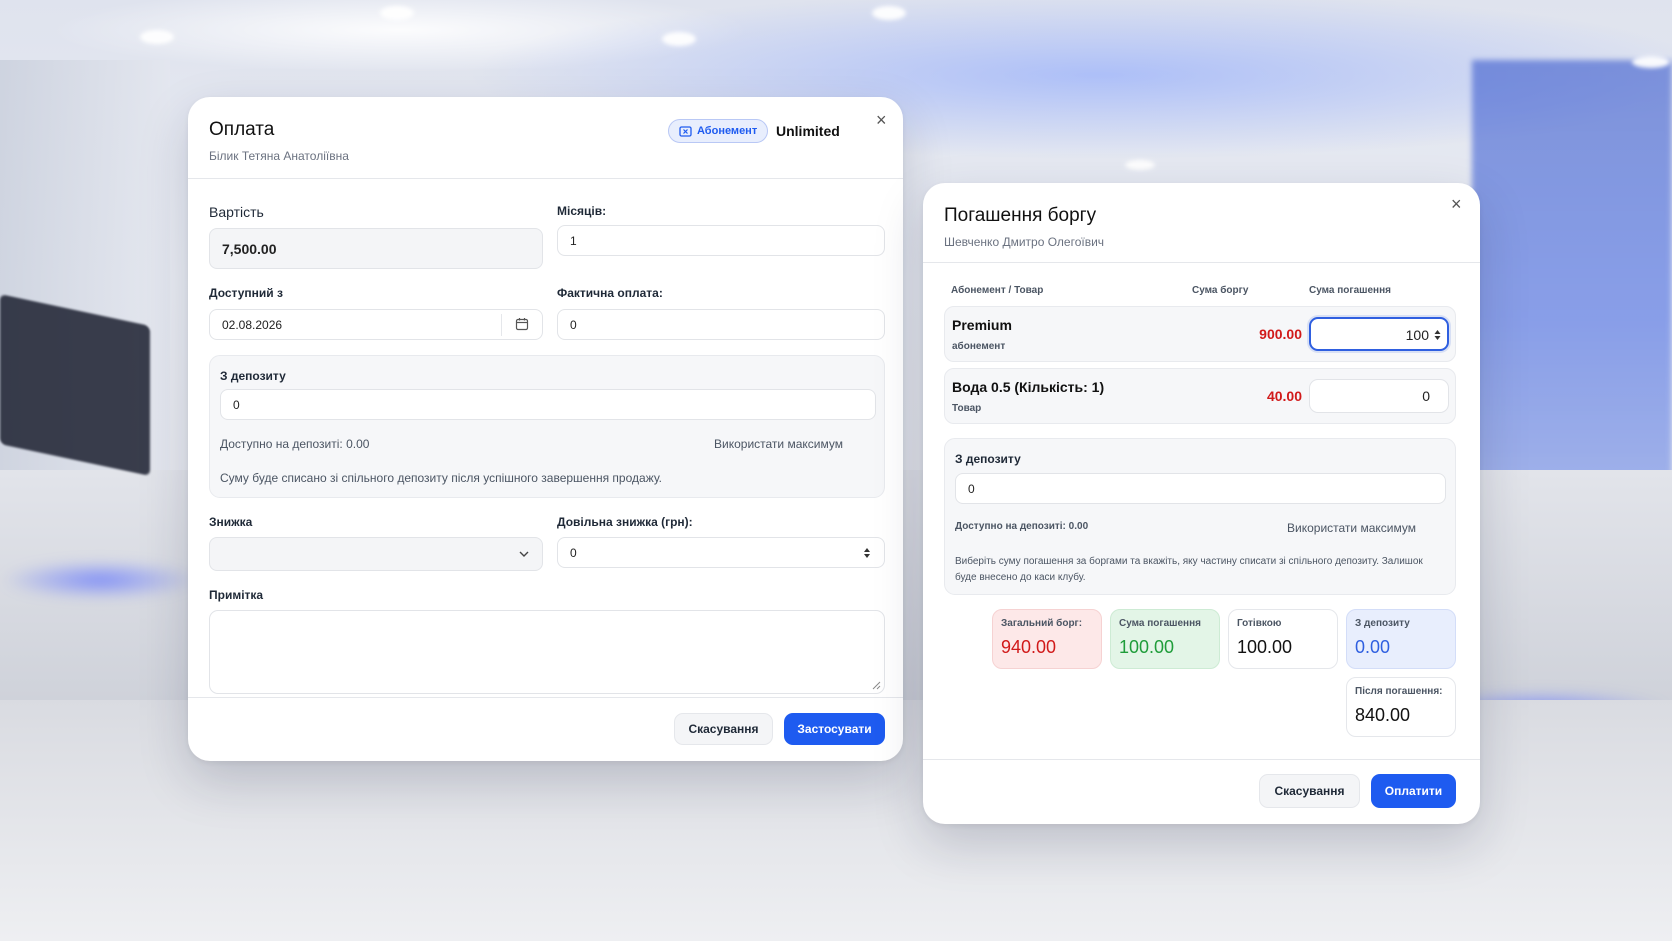 The height and width of the screenshot is (941, 1672). Describe the element at coordinates (252, 324) in the screenshot. I see `available-from-value: 02.08.2026` at that location.